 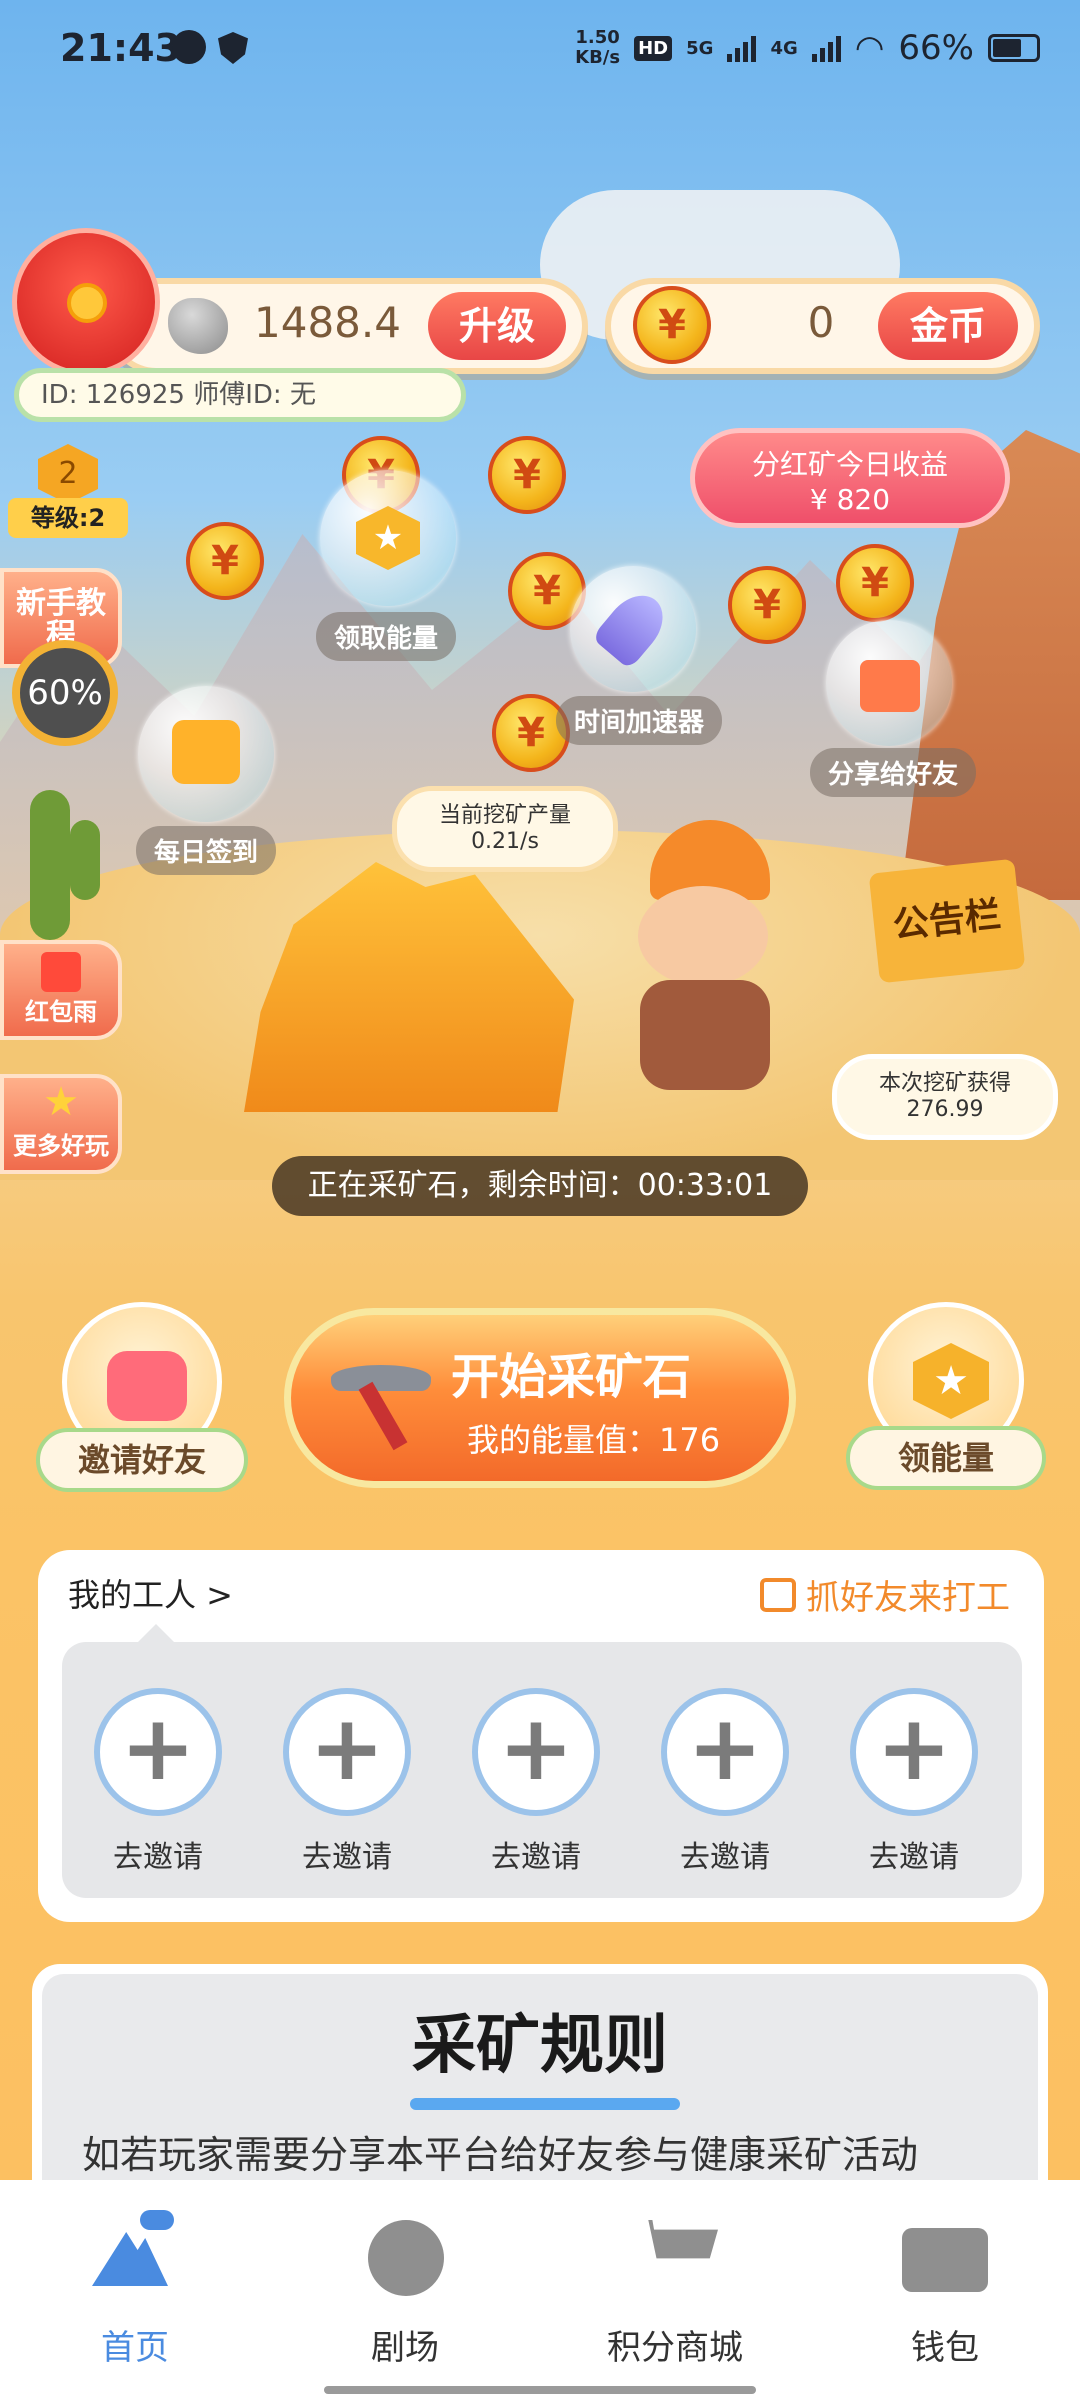 I want to click on miner-character, so click(x=705, y=970).